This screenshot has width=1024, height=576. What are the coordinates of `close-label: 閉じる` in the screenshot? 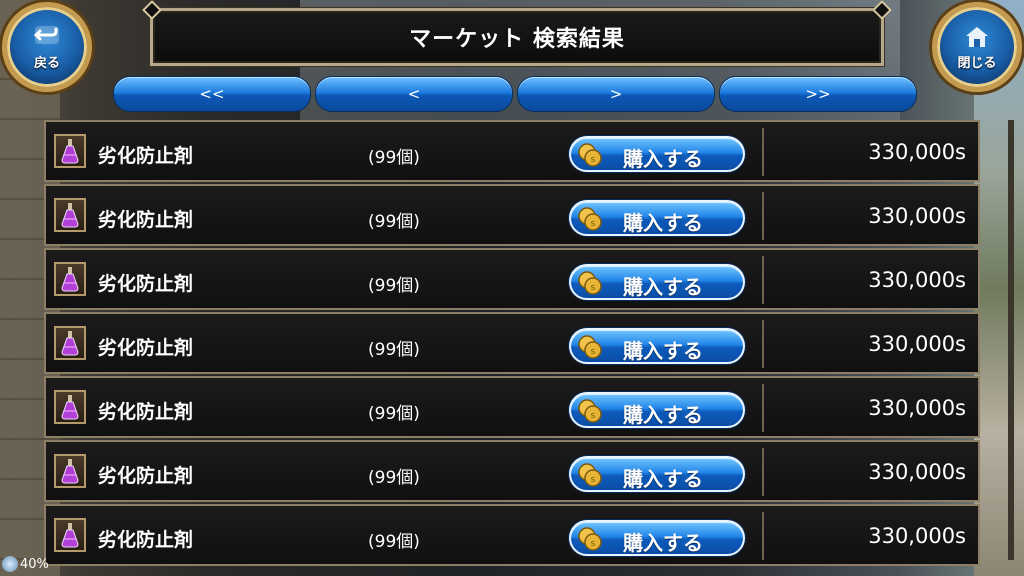 It's located at (977, 63).